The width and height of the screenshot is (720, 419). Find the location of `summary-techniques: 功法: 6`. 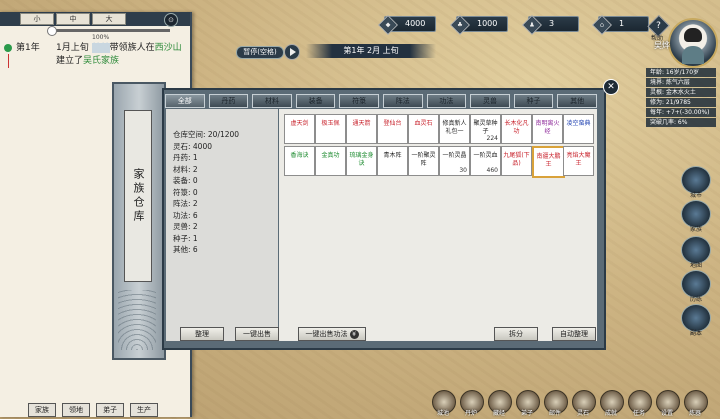

summary-techniques: 功法: 6 is located at coordinates (185, 215).